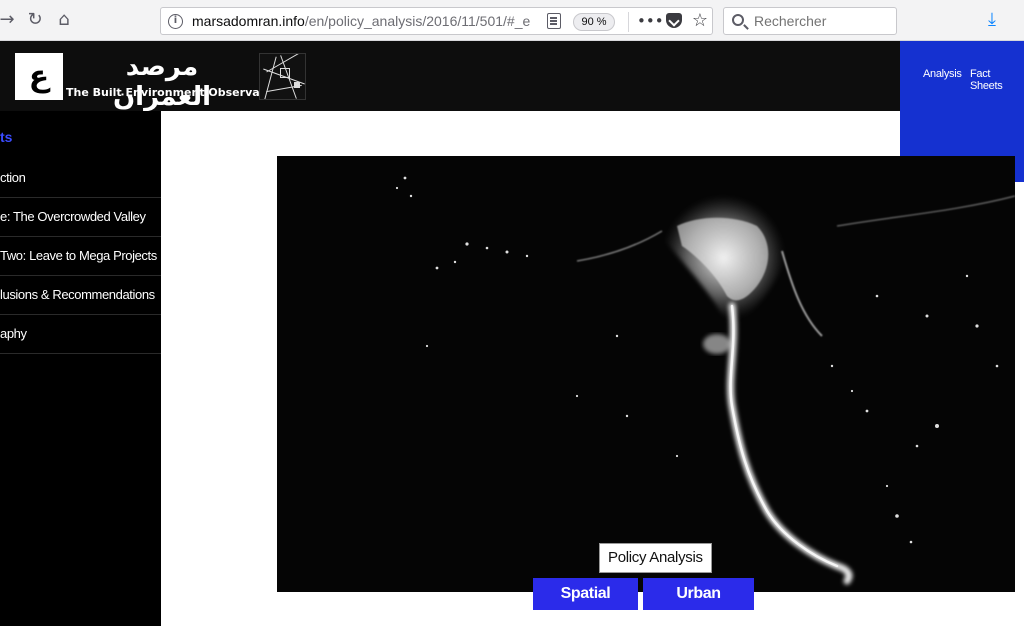  I want to click on divider, so click(628, 22).